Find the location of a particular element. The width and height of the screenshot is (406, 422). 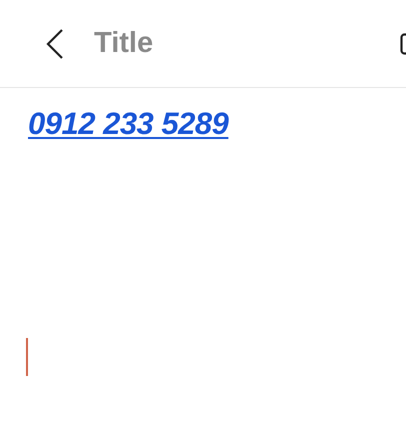

back-icon is located at coordinates (55, 44).